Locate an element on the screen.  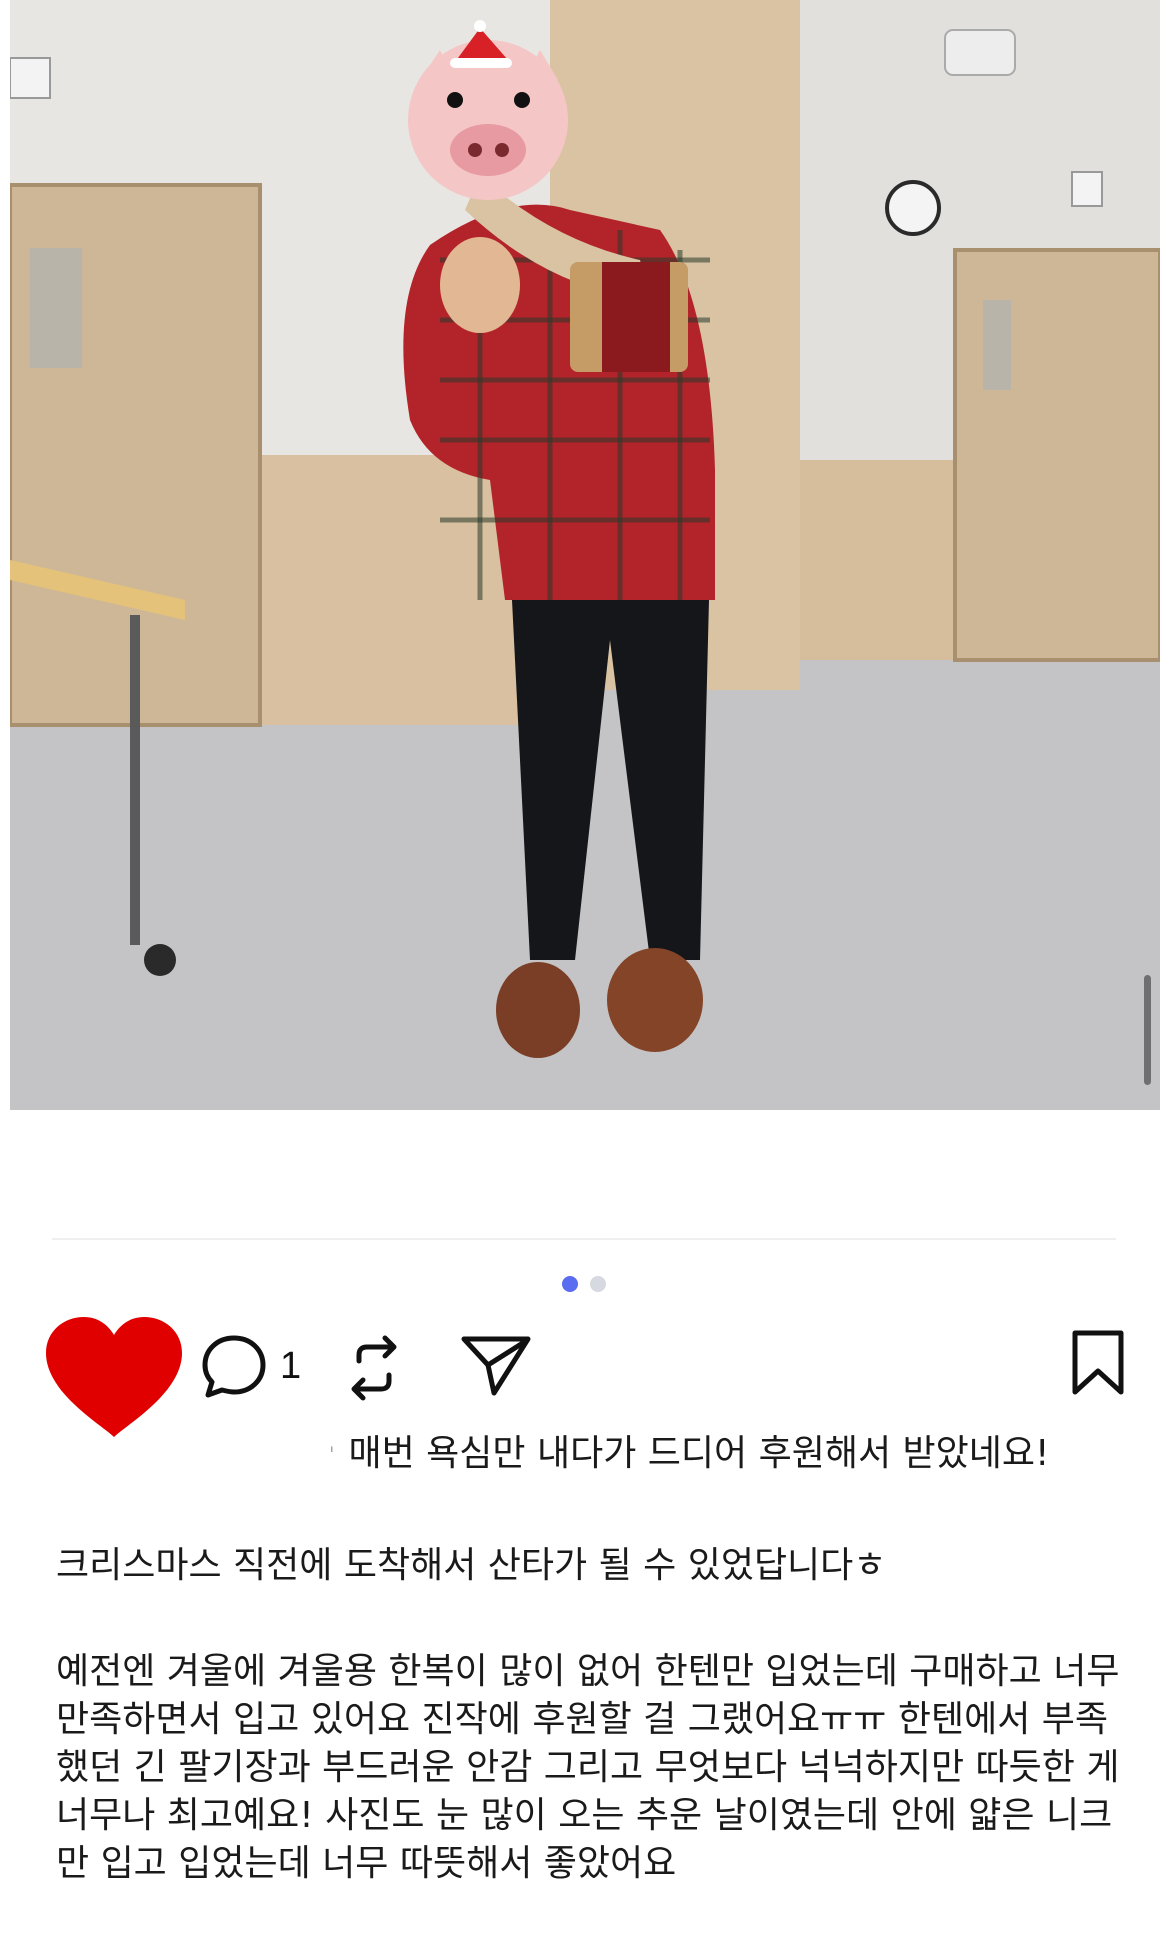
post-action-bar: 1 is located at coordinates (585, 1380).